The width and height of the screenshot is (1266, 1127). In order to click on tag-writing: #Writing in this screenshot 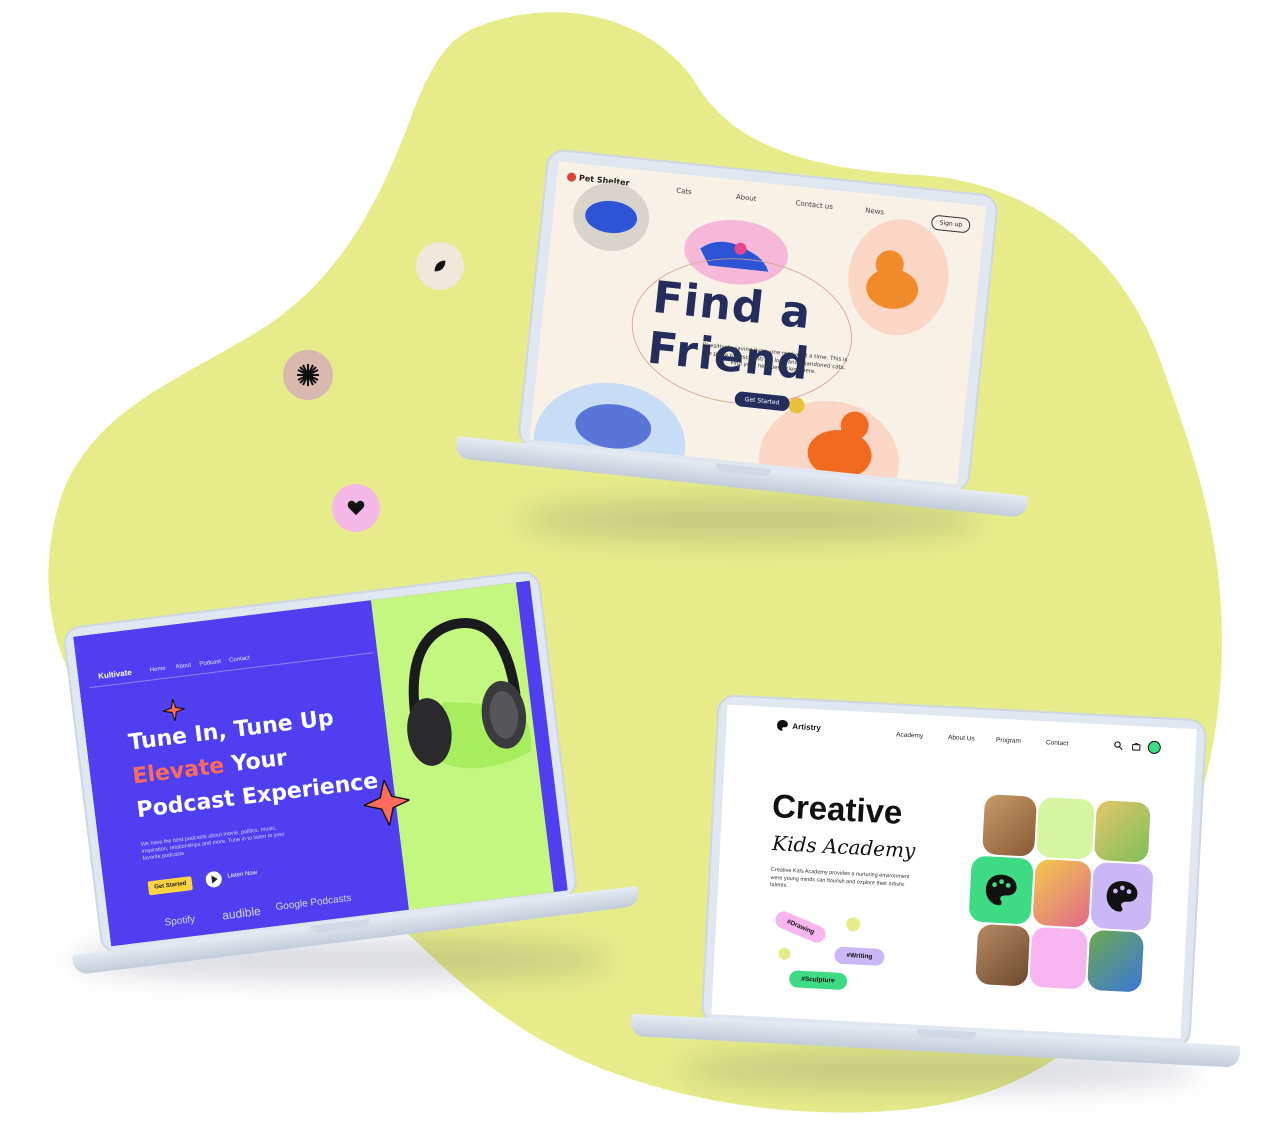, I will do `click(859, 956)`.